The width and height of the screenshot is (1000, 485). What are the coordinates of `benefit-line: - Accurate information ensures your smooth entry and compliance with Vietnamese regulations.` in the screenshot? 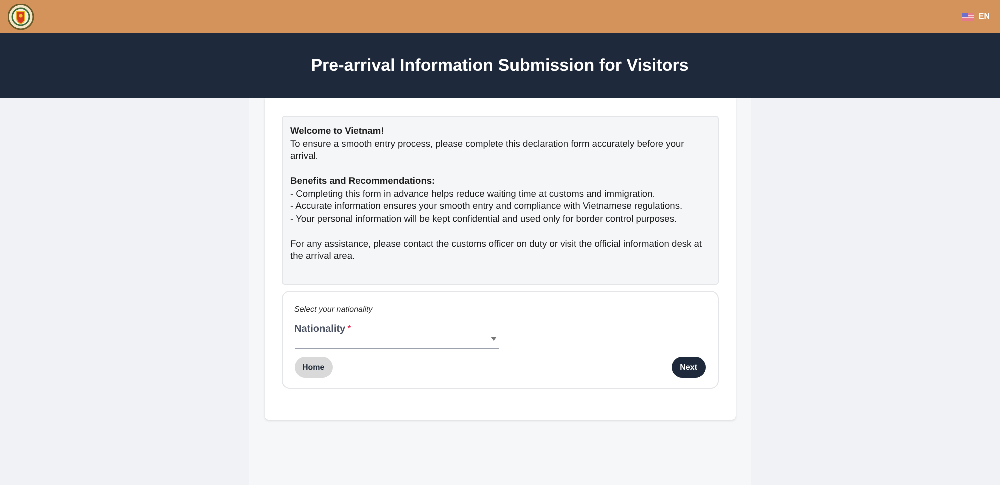 It's located at (487, 206).